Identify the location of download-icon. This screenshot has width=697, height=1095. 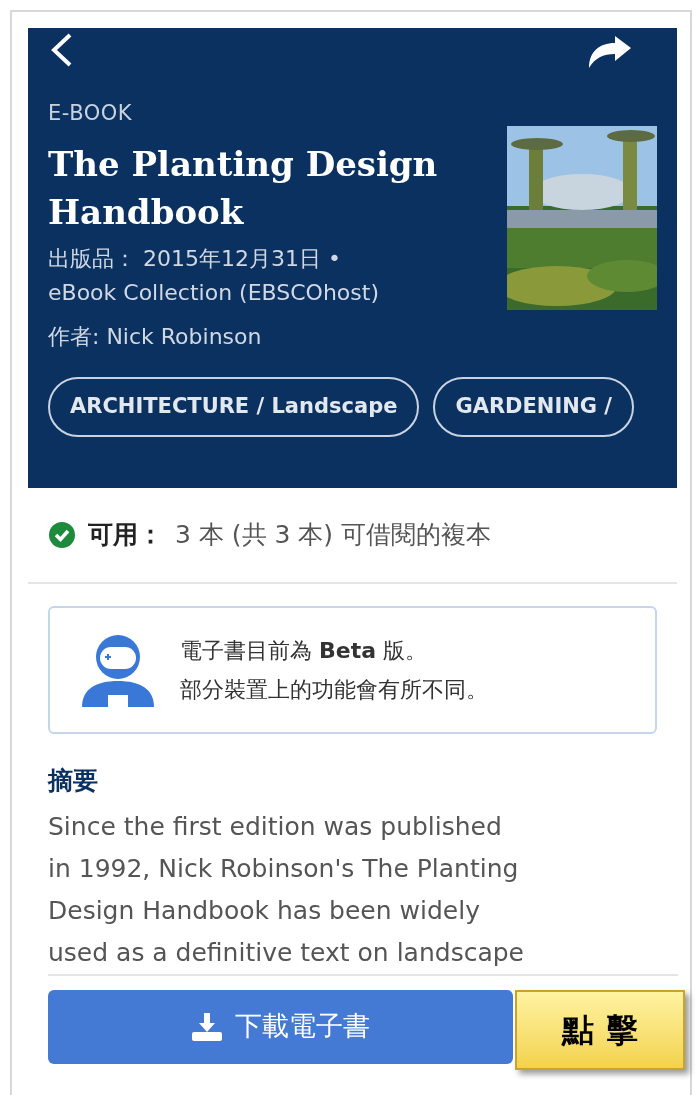
(207, 1026).